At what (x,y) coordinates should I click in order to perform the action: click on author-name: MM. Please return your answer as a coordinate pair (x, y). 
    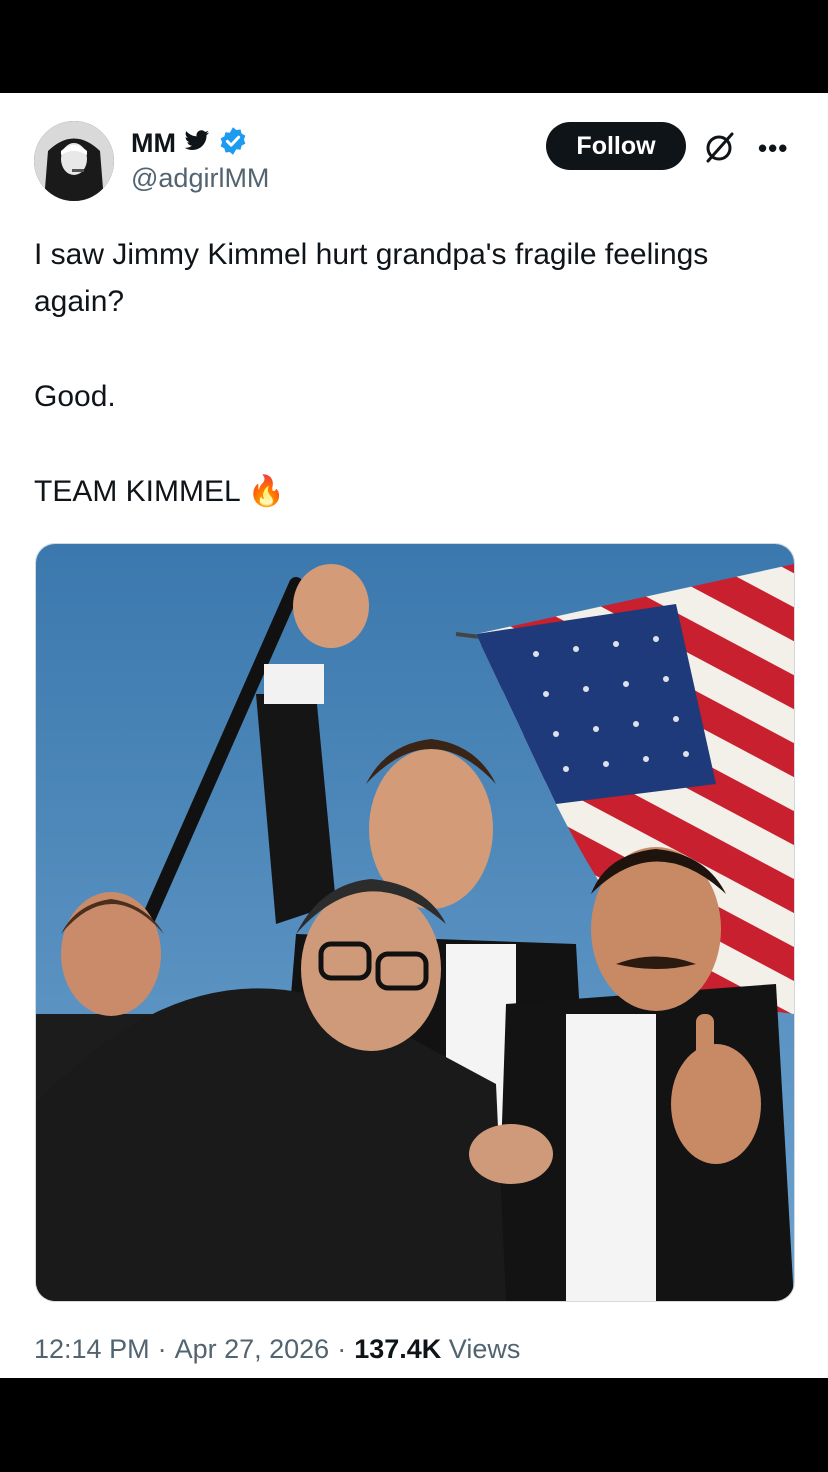
    Looking at the image, I should click on (153, 143).